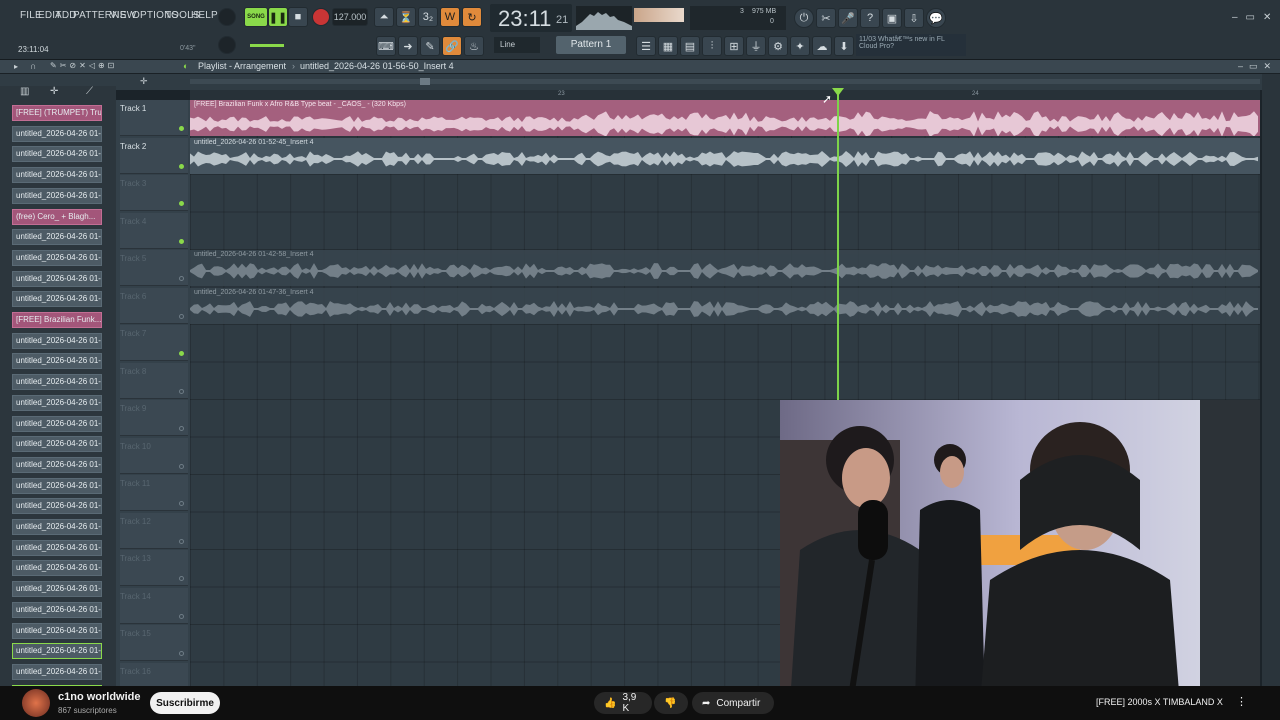 The height and width of the screenshot is (720, 1280). I want to click on touch-controller-button: ⚙, so click(778, 46).